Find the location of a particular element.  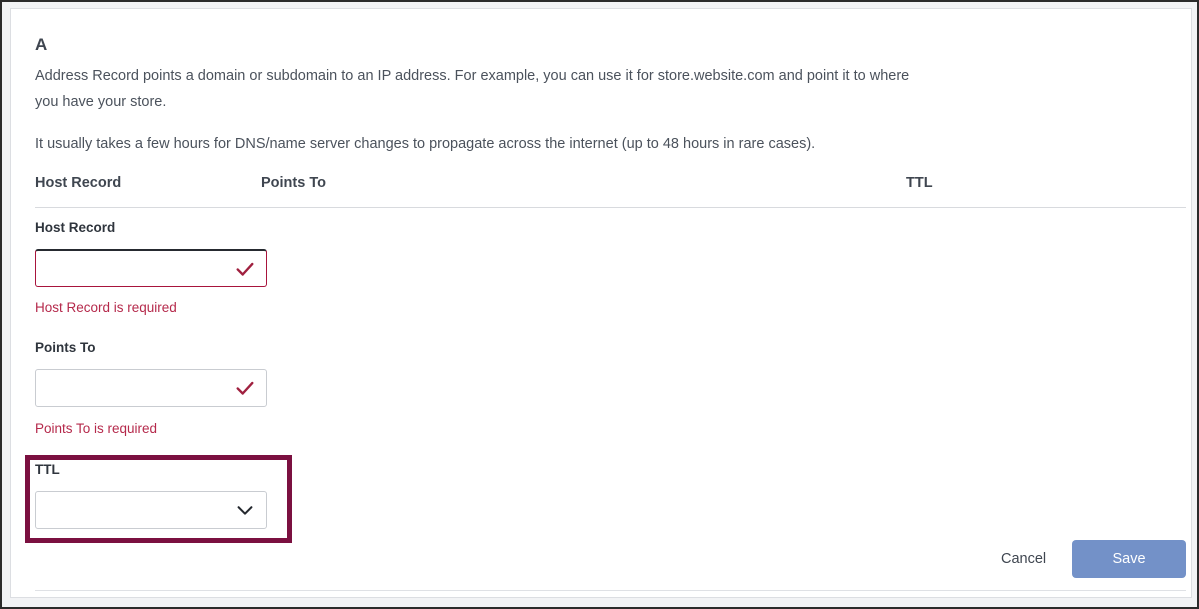

column-header-host-record: Host Record is located at coordinates (78, 183).